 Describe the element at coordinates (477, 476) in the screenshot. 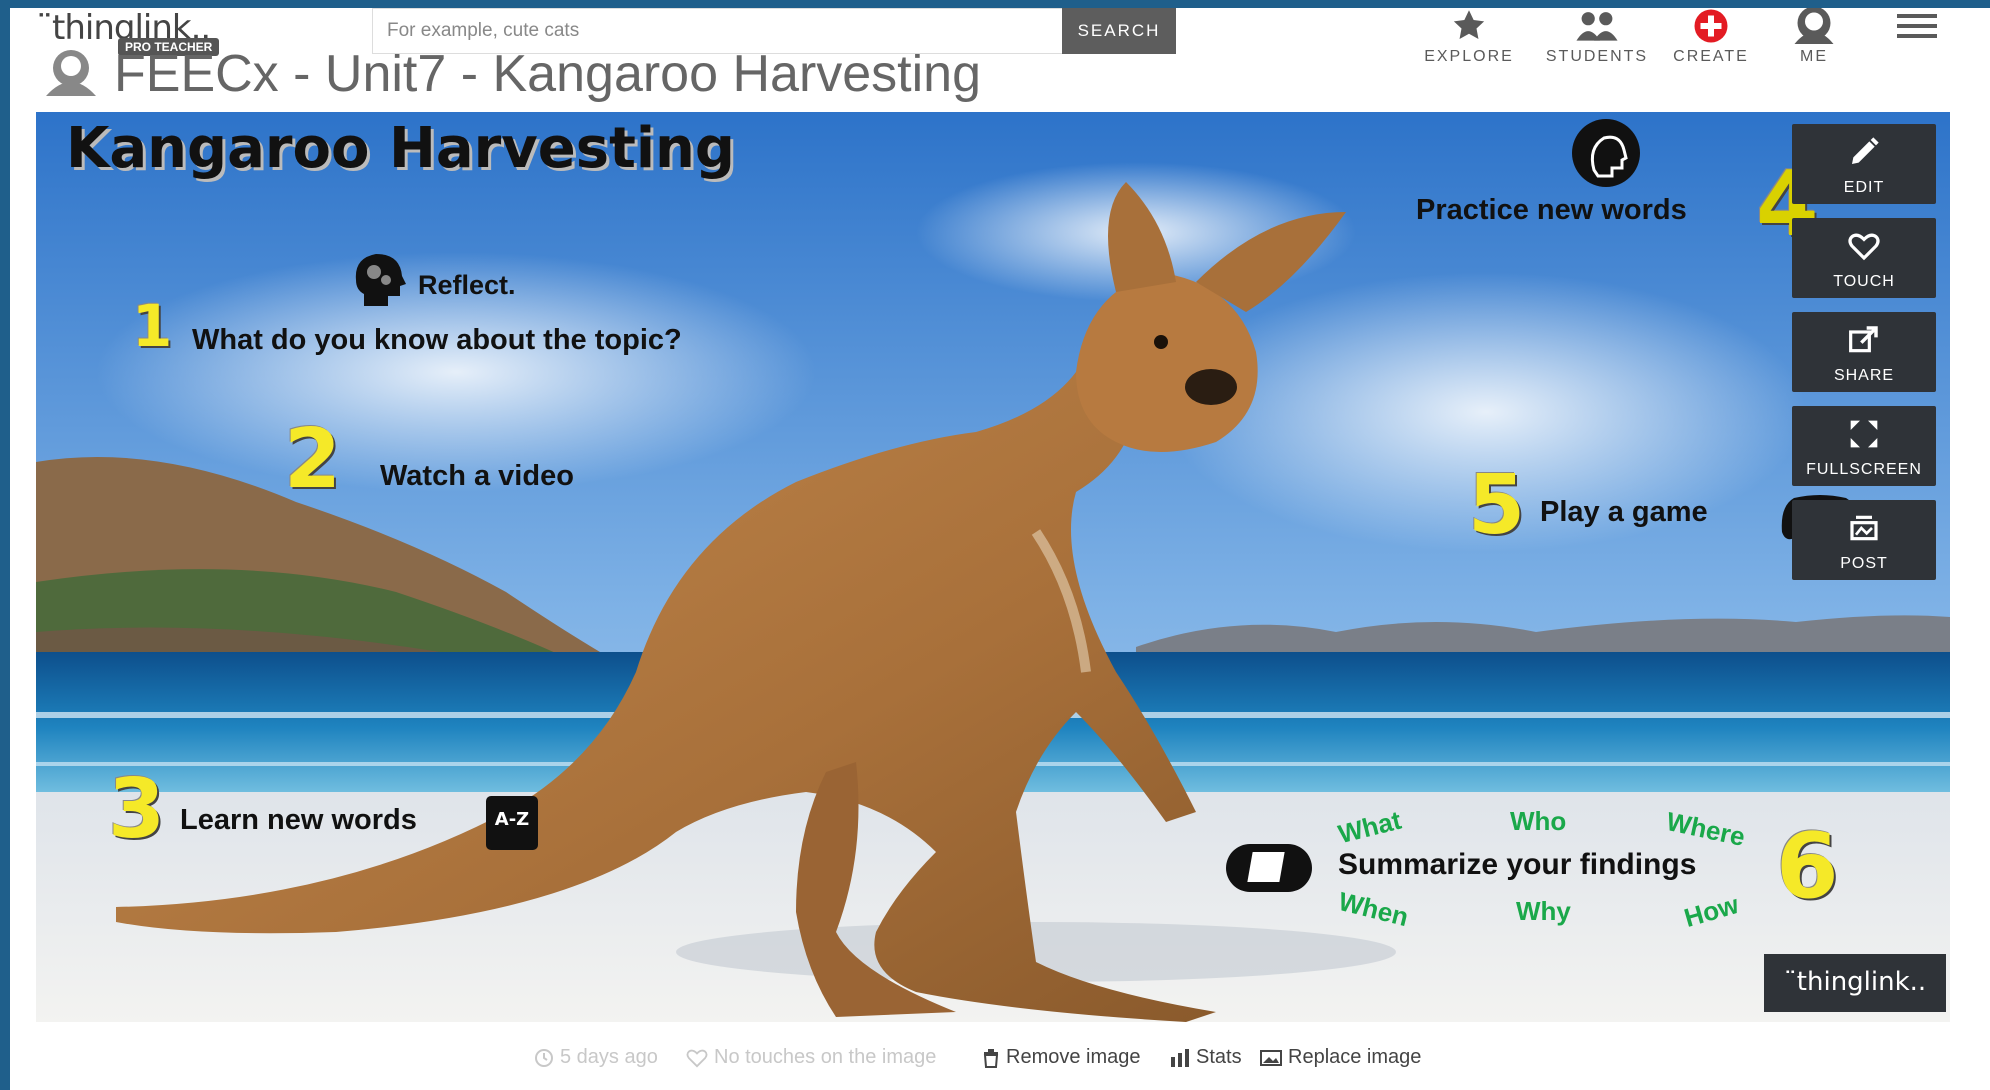

I see `step-2-text: Watch a video` at that location.